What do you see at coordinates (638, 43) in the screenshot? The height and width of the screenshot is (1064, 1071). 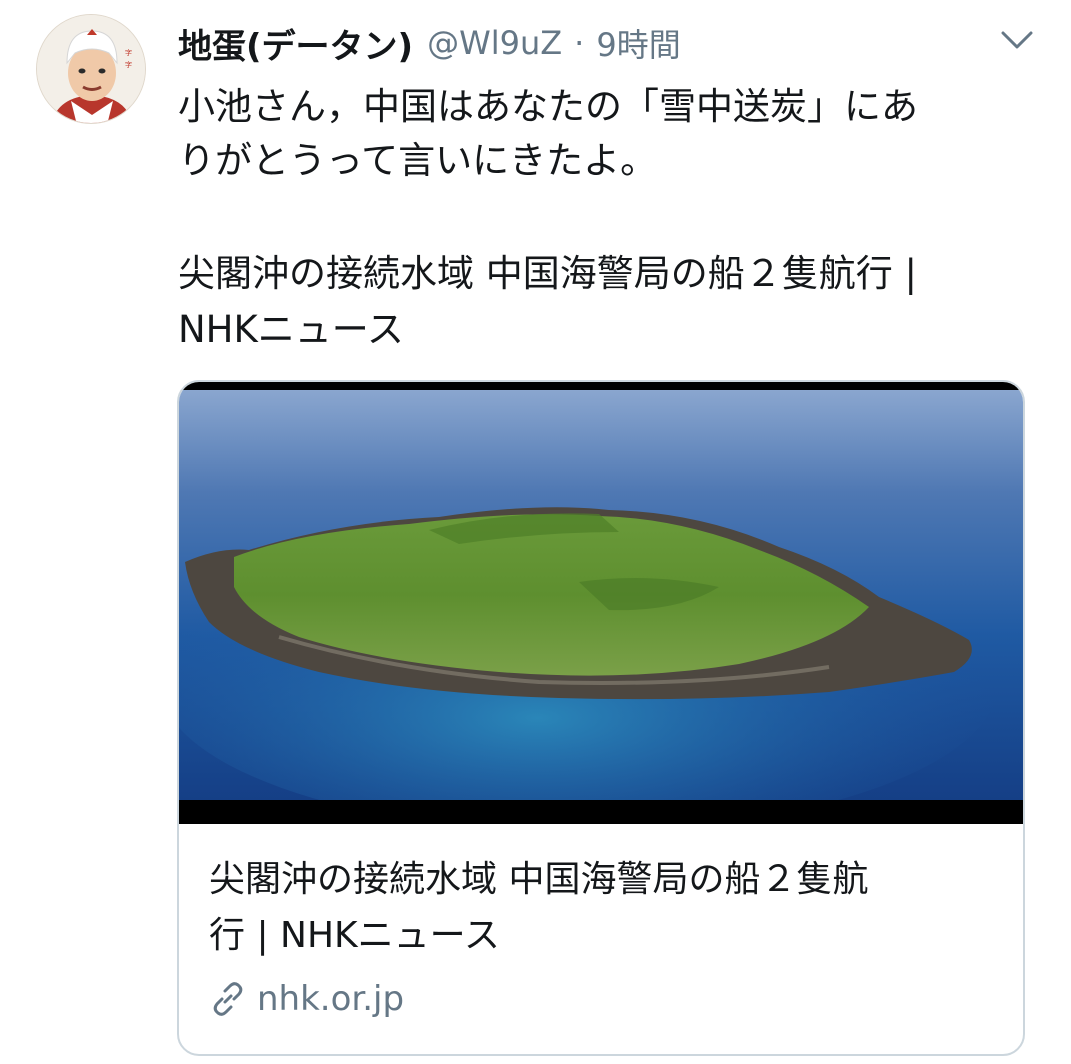 I see `timestamp: 9時間` at bounding box center [638, 43].